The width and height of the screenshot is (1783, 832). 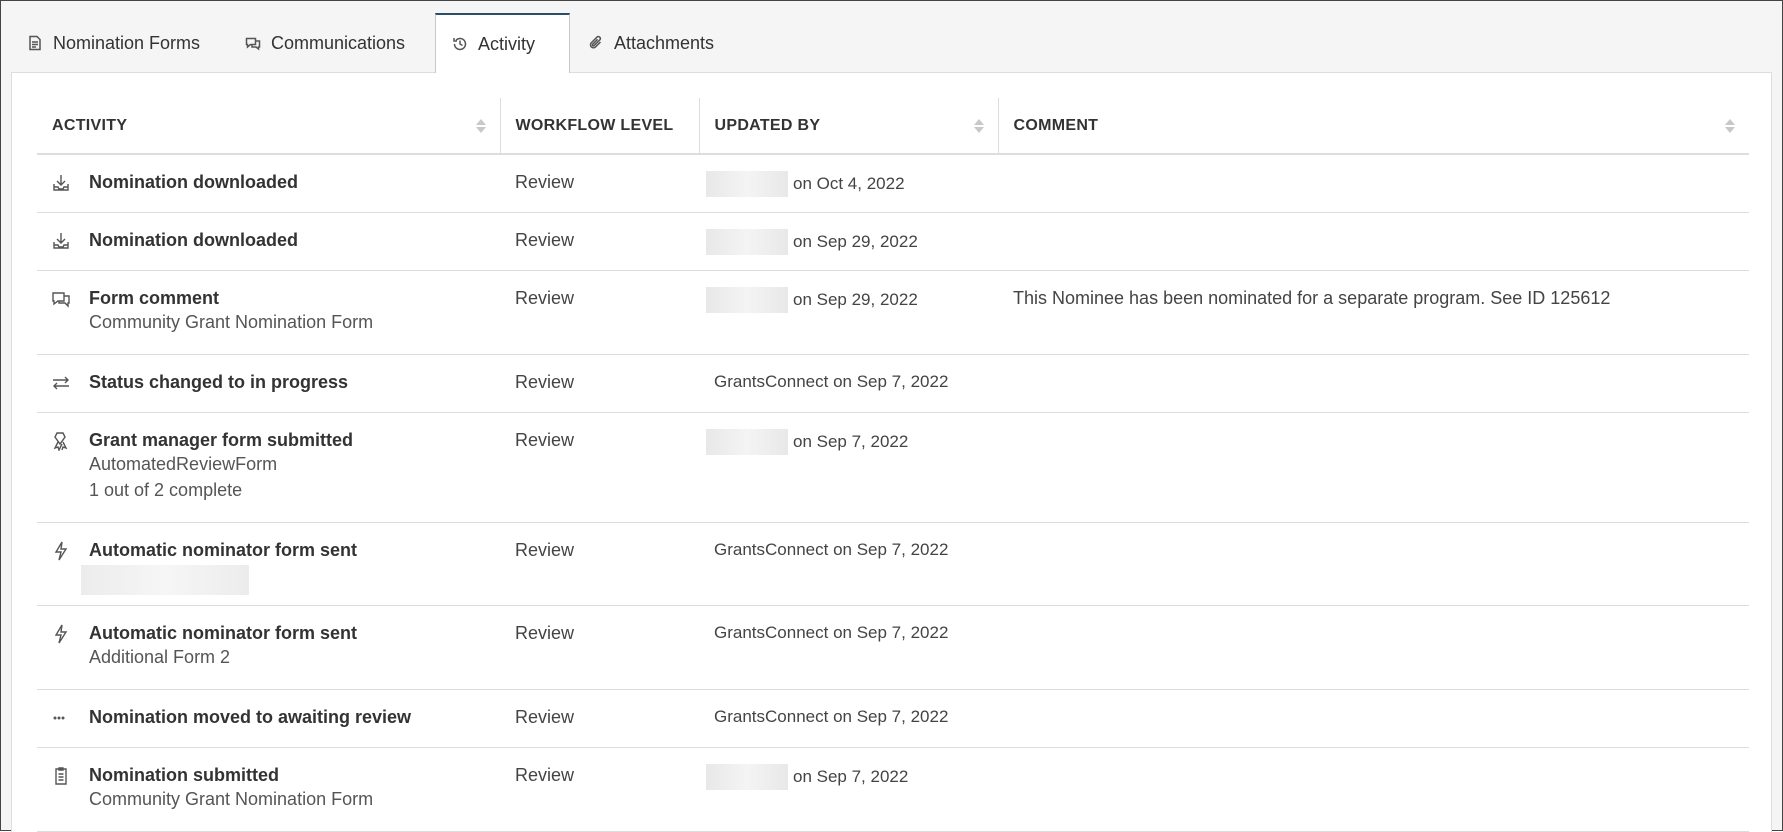 What do you see at coordinates (651, 43) in the screenshot?
I see `tab-attachments: Attachments` at bounding box center [651, 43].